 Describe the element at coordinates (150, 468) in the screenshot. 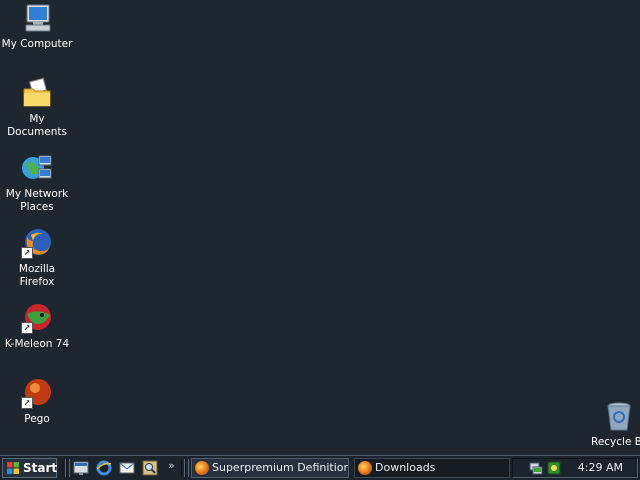

I see `search-icon` at that location.